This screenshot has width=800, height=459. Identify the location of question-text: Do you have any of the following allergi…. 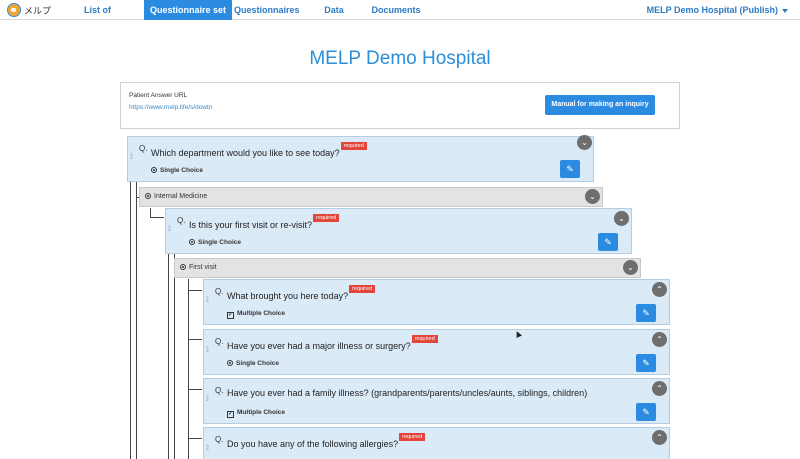
(326, 441).